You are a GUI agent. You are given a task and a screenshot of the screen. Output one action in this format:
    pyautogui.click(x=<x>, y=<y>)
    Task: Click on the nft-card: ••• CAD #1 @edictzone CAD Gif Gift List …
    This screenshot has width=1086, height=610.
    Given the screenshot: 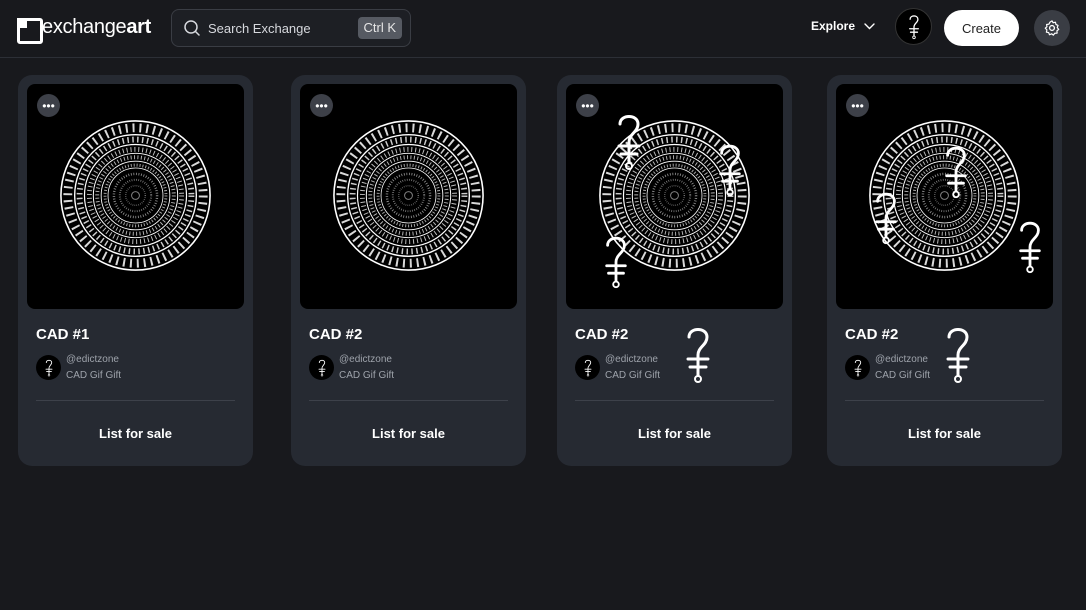 What is the action you would take?
    pyautogui.click(x=135, y=270)
    